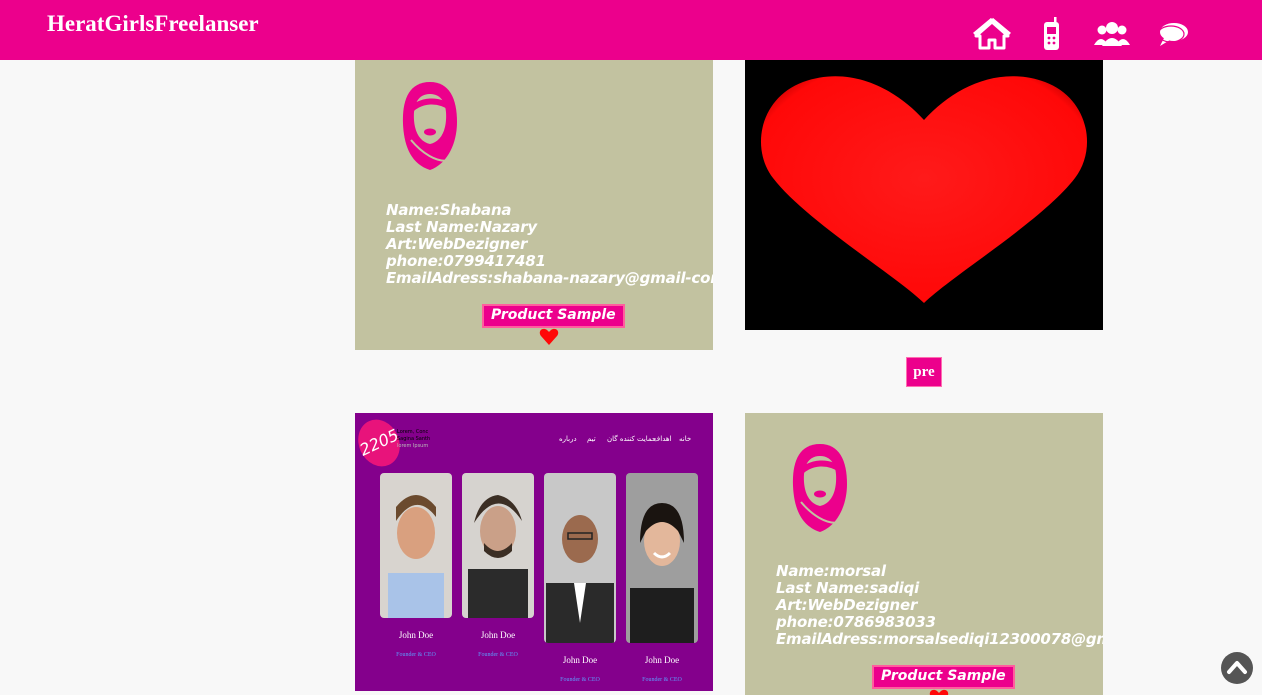 The width and height of the screenshot is (1262, 695). What do you see at coordinates (591, 439) in the screenshot?
I see `sample-menu-item: تیم` at bounding box center [591, 439].